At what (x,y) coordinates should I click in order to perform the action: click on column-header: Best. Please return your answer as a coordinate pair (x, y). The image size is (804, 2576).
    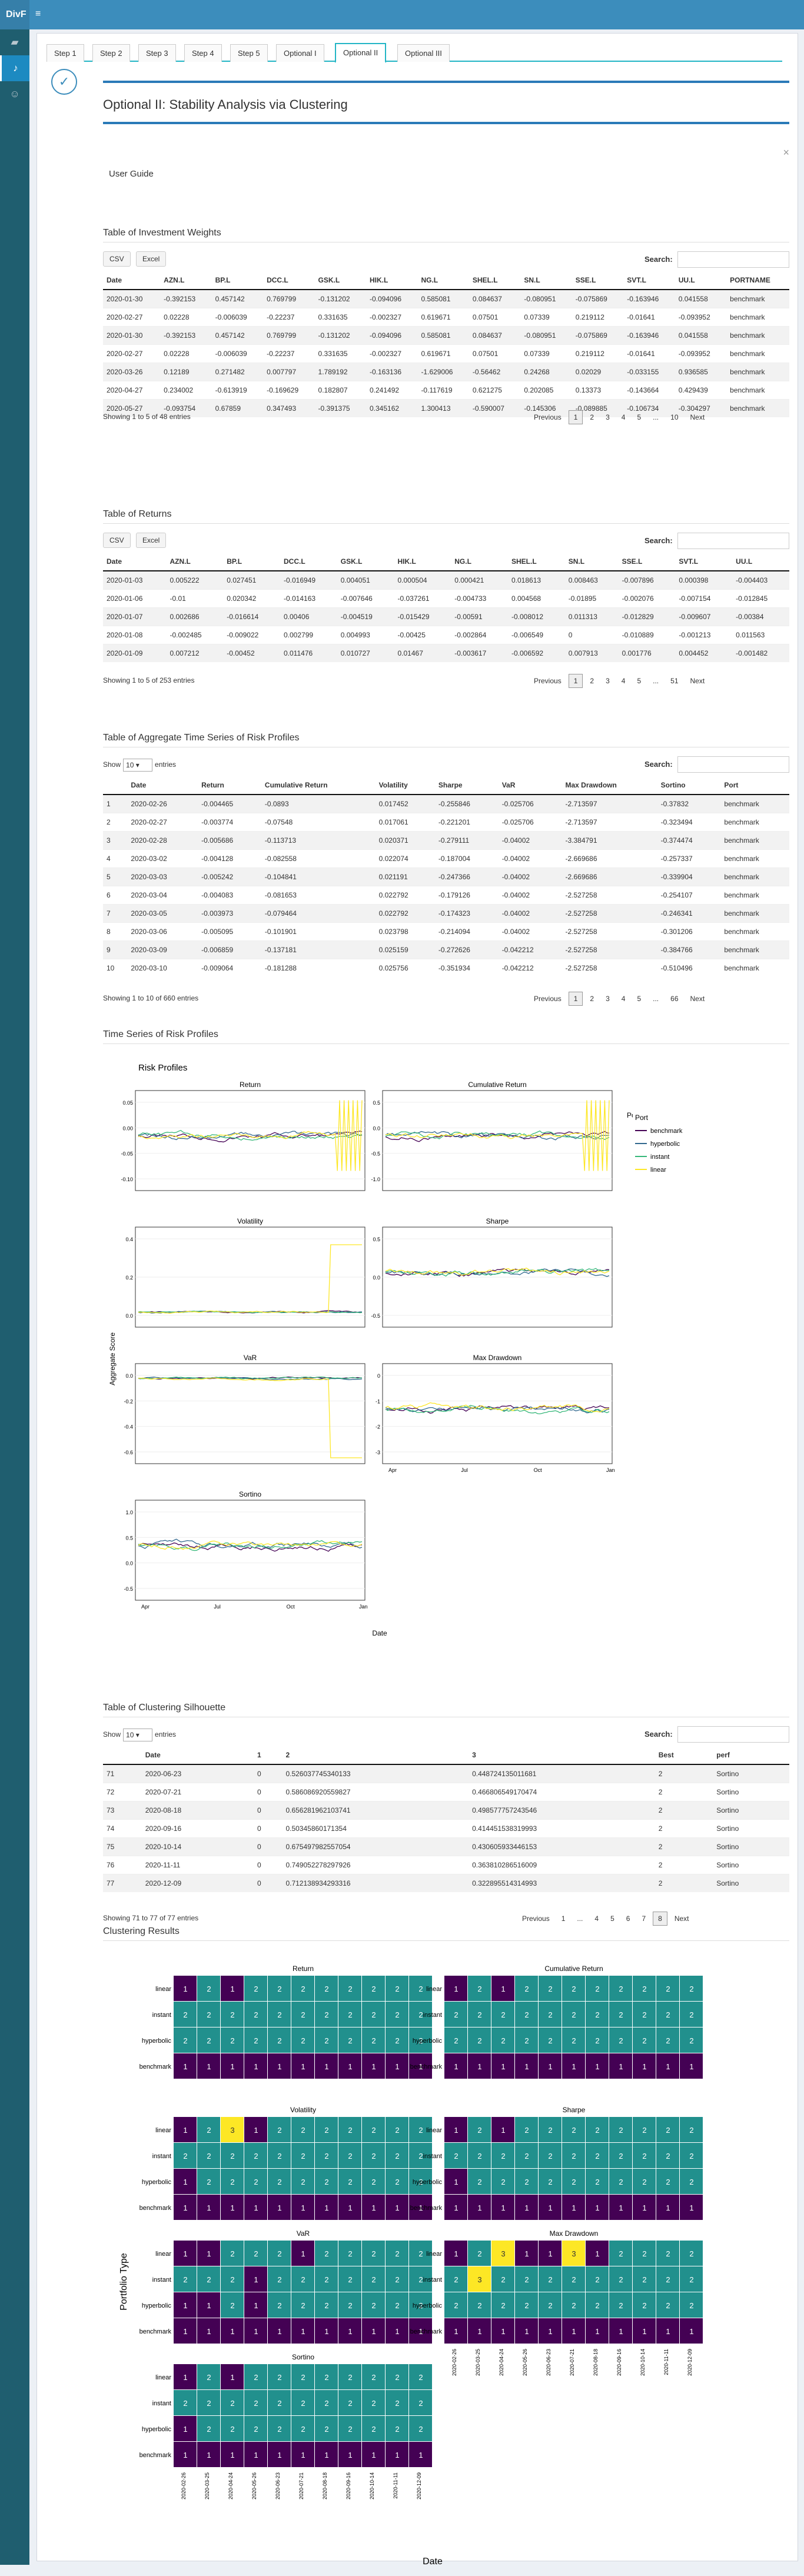
    Looking at the image, I should click on (684, 1755).